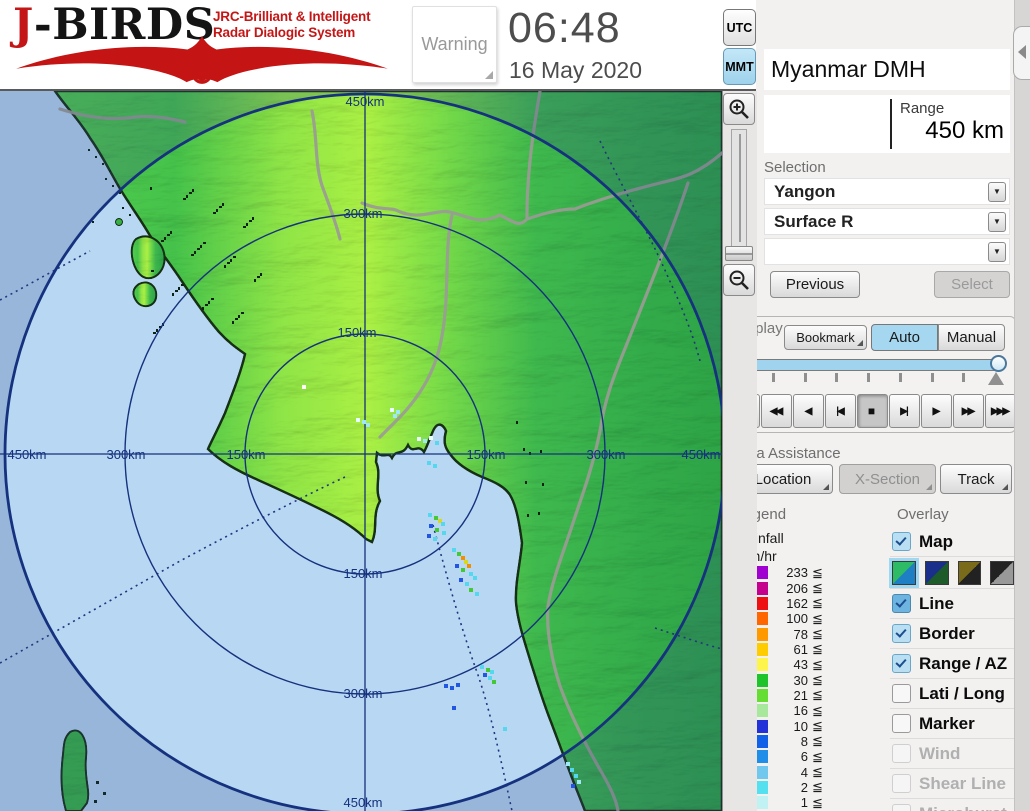 Image resolution: width=1030 pixels, height=811 pixels. Describe the element at coordinates (904, 411) in the screenshot. I see `step-forward-button: ▶|` at that location.